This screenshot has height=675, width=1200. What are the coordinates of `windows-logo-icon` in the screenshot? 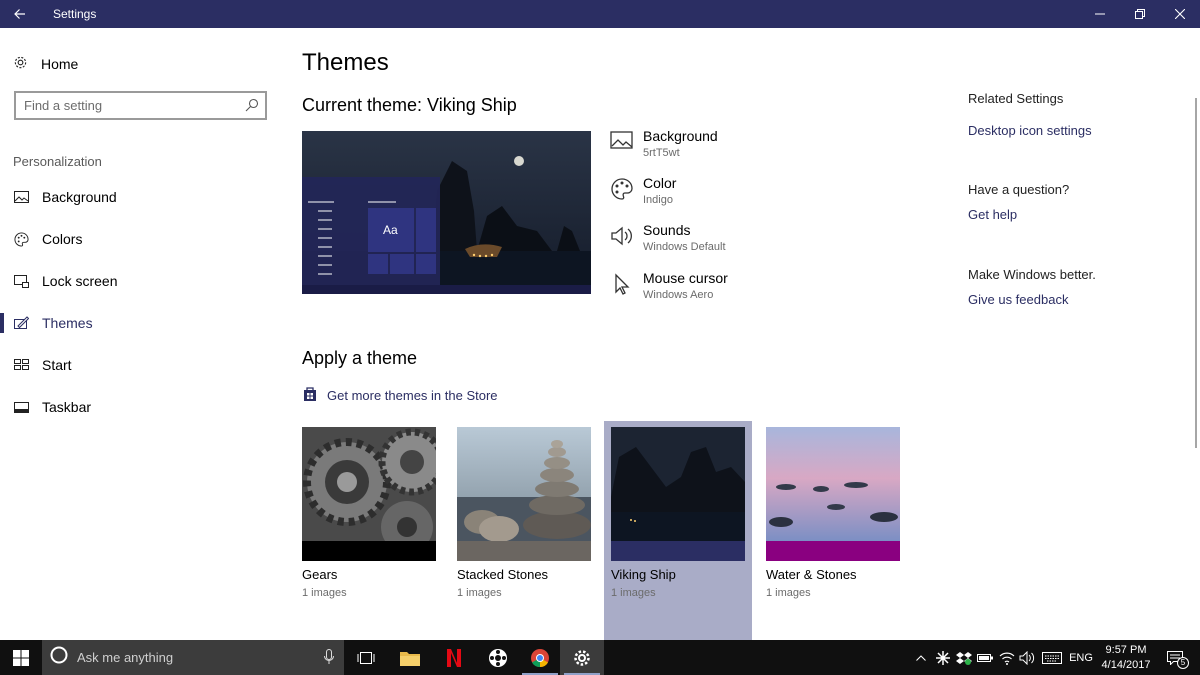 It's located at (21, 657).